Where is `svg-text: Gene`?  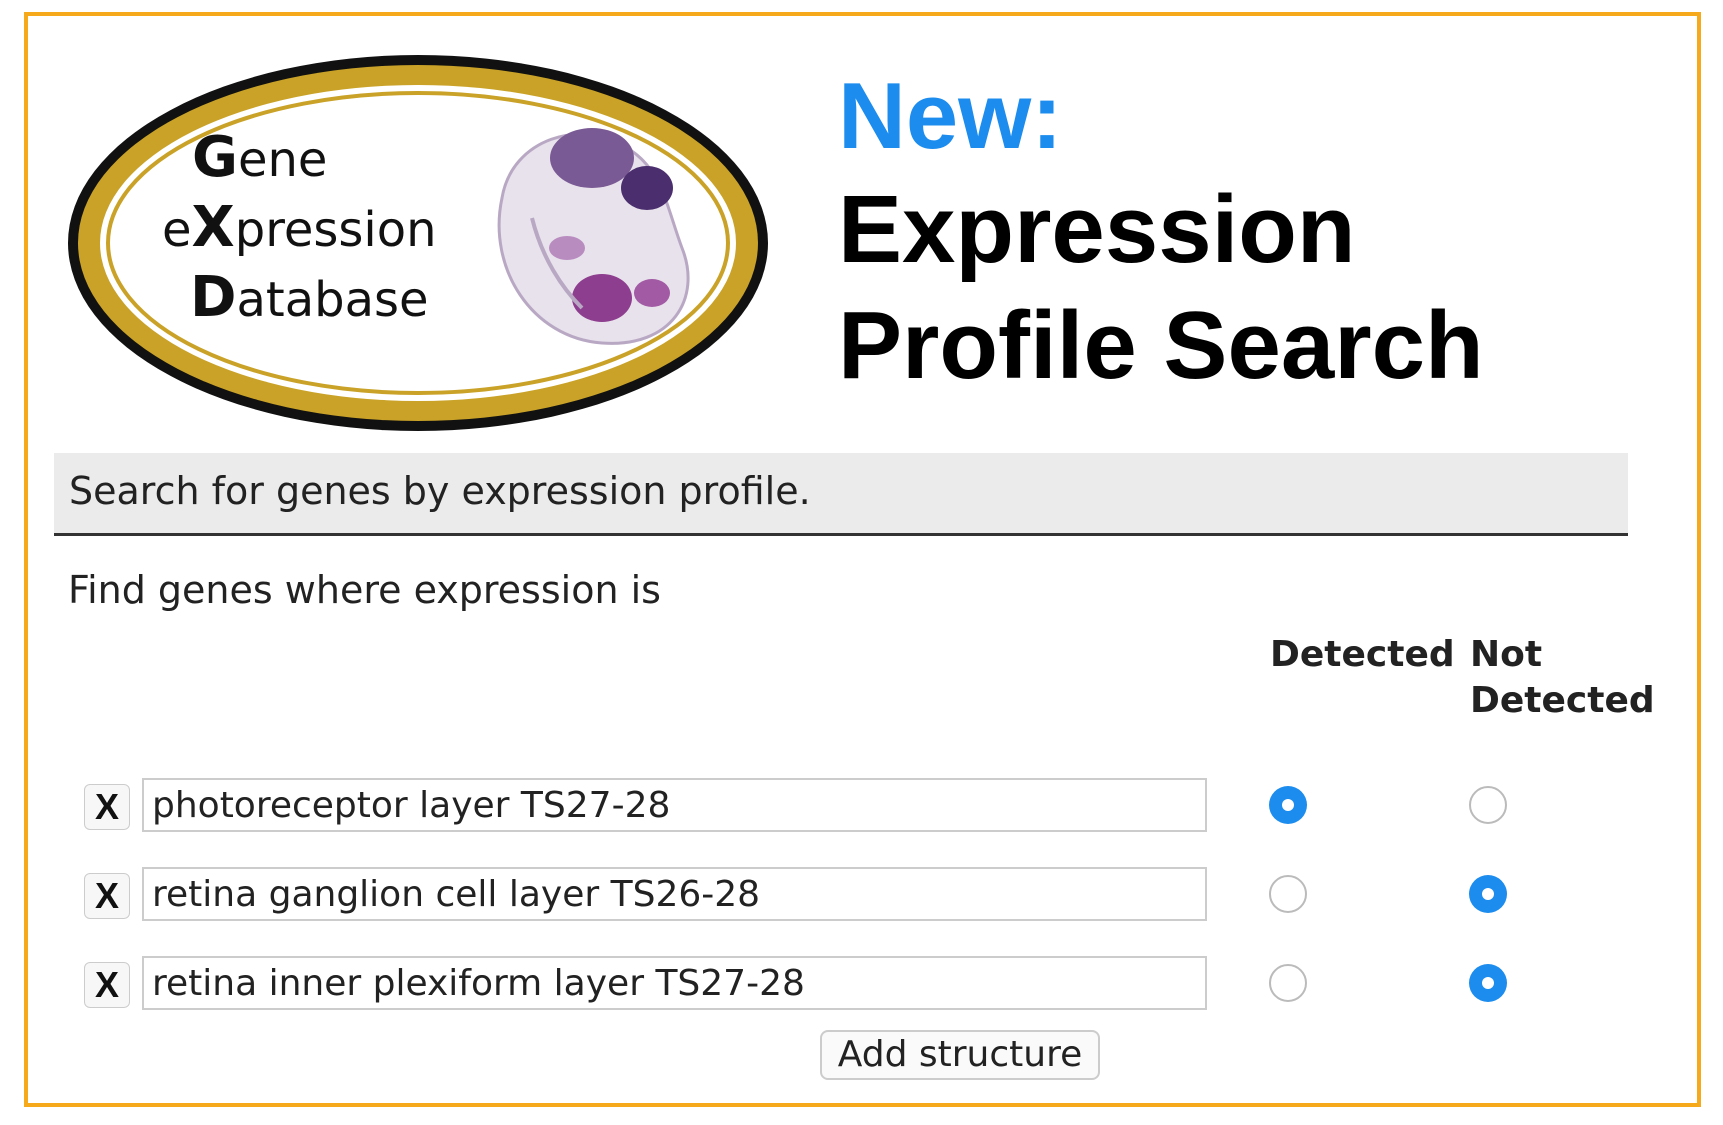 svg-text: Gene is located at coordinates (259, 157).